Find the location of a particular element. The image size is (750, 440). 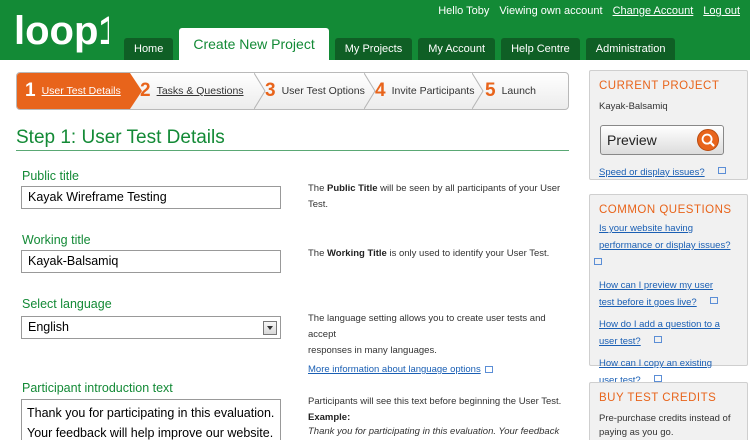

preview-button: Preview is located at coordinates (662, 140).